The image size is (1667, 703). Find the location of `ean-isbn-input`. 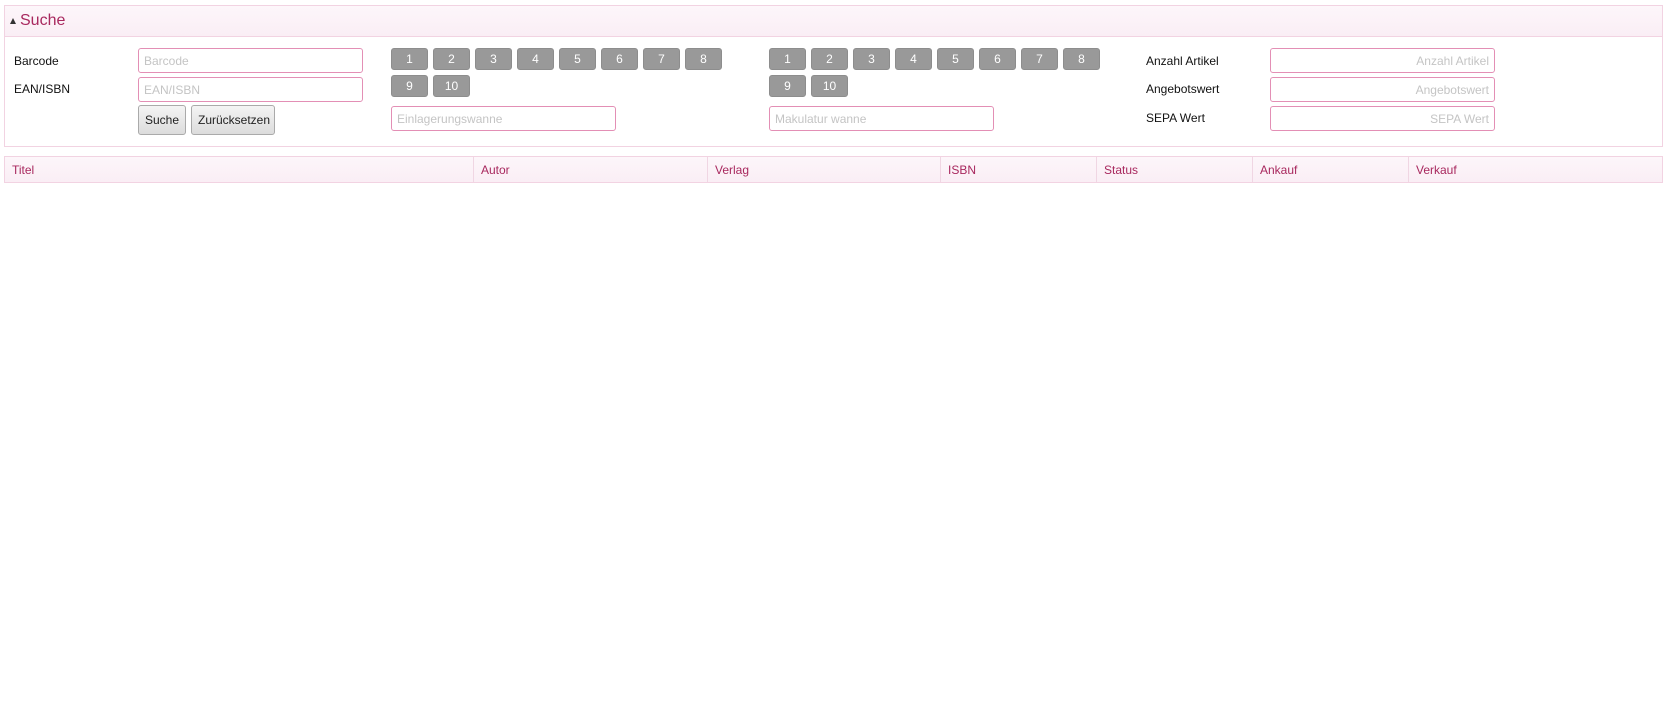

ean-isbn-input is located at coordinates (250, 89).